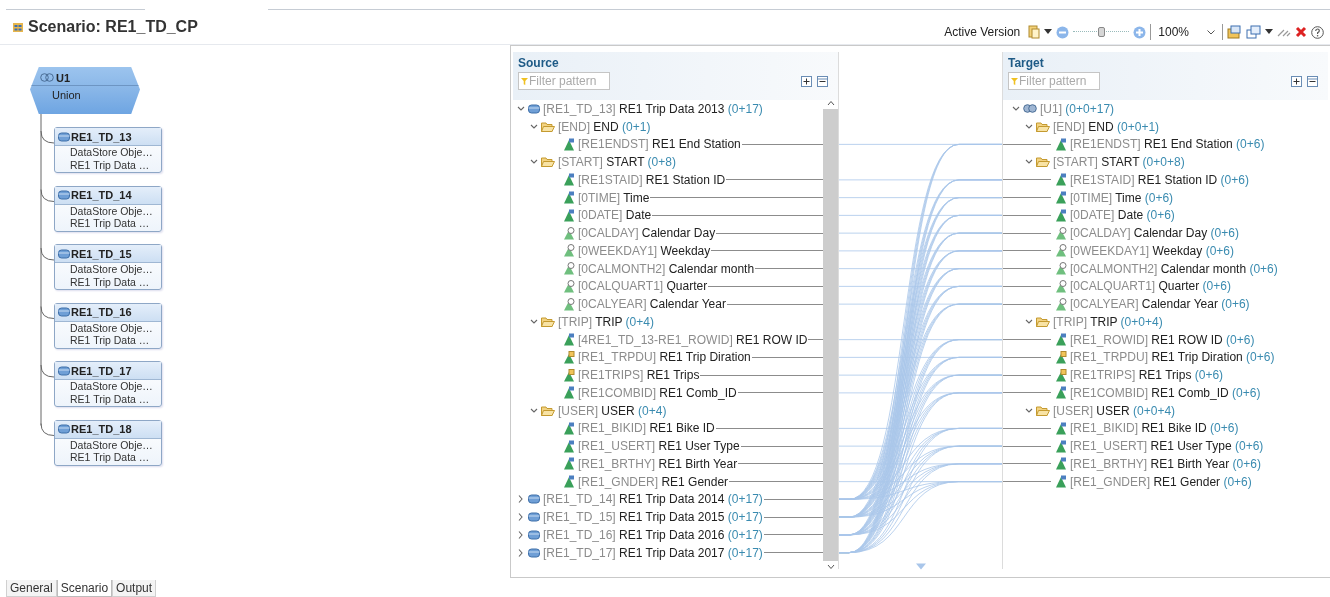  I want to click on tree-item: [TRIP] TRIP (0+4), so click(606, 321).